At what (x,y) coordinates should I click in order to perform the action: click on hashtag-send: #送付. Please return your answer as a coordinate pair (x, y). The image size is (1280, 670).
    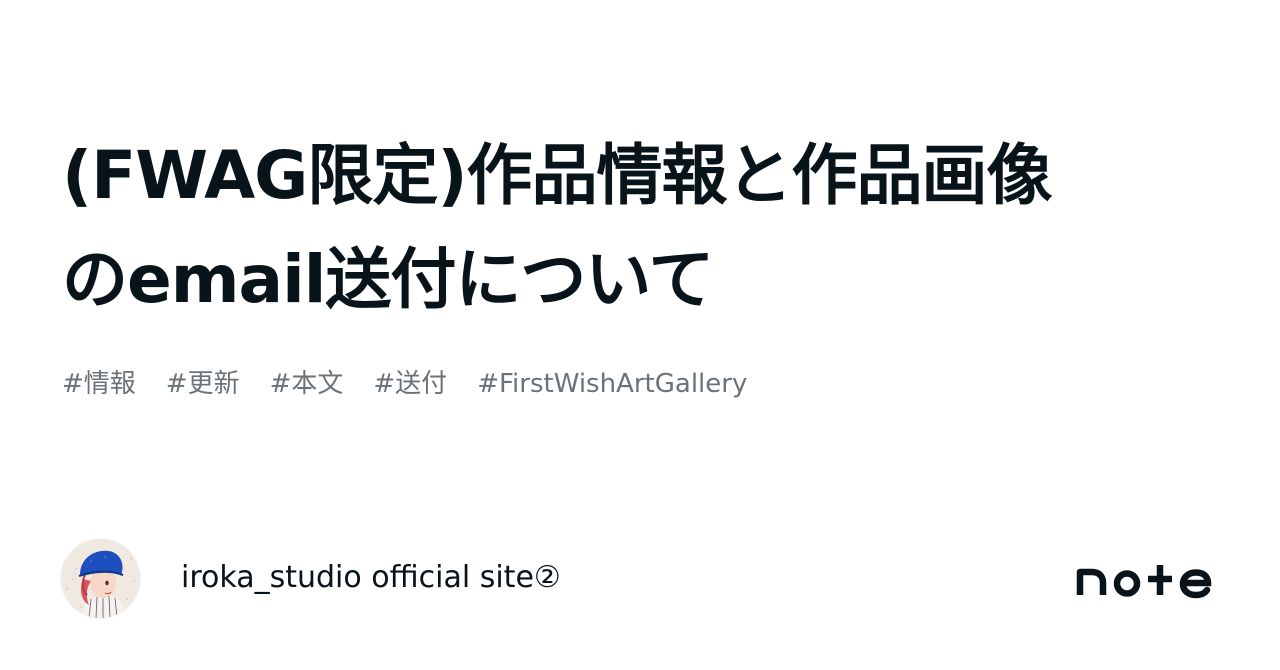
    Looking at the image, I should click on (410, 384).